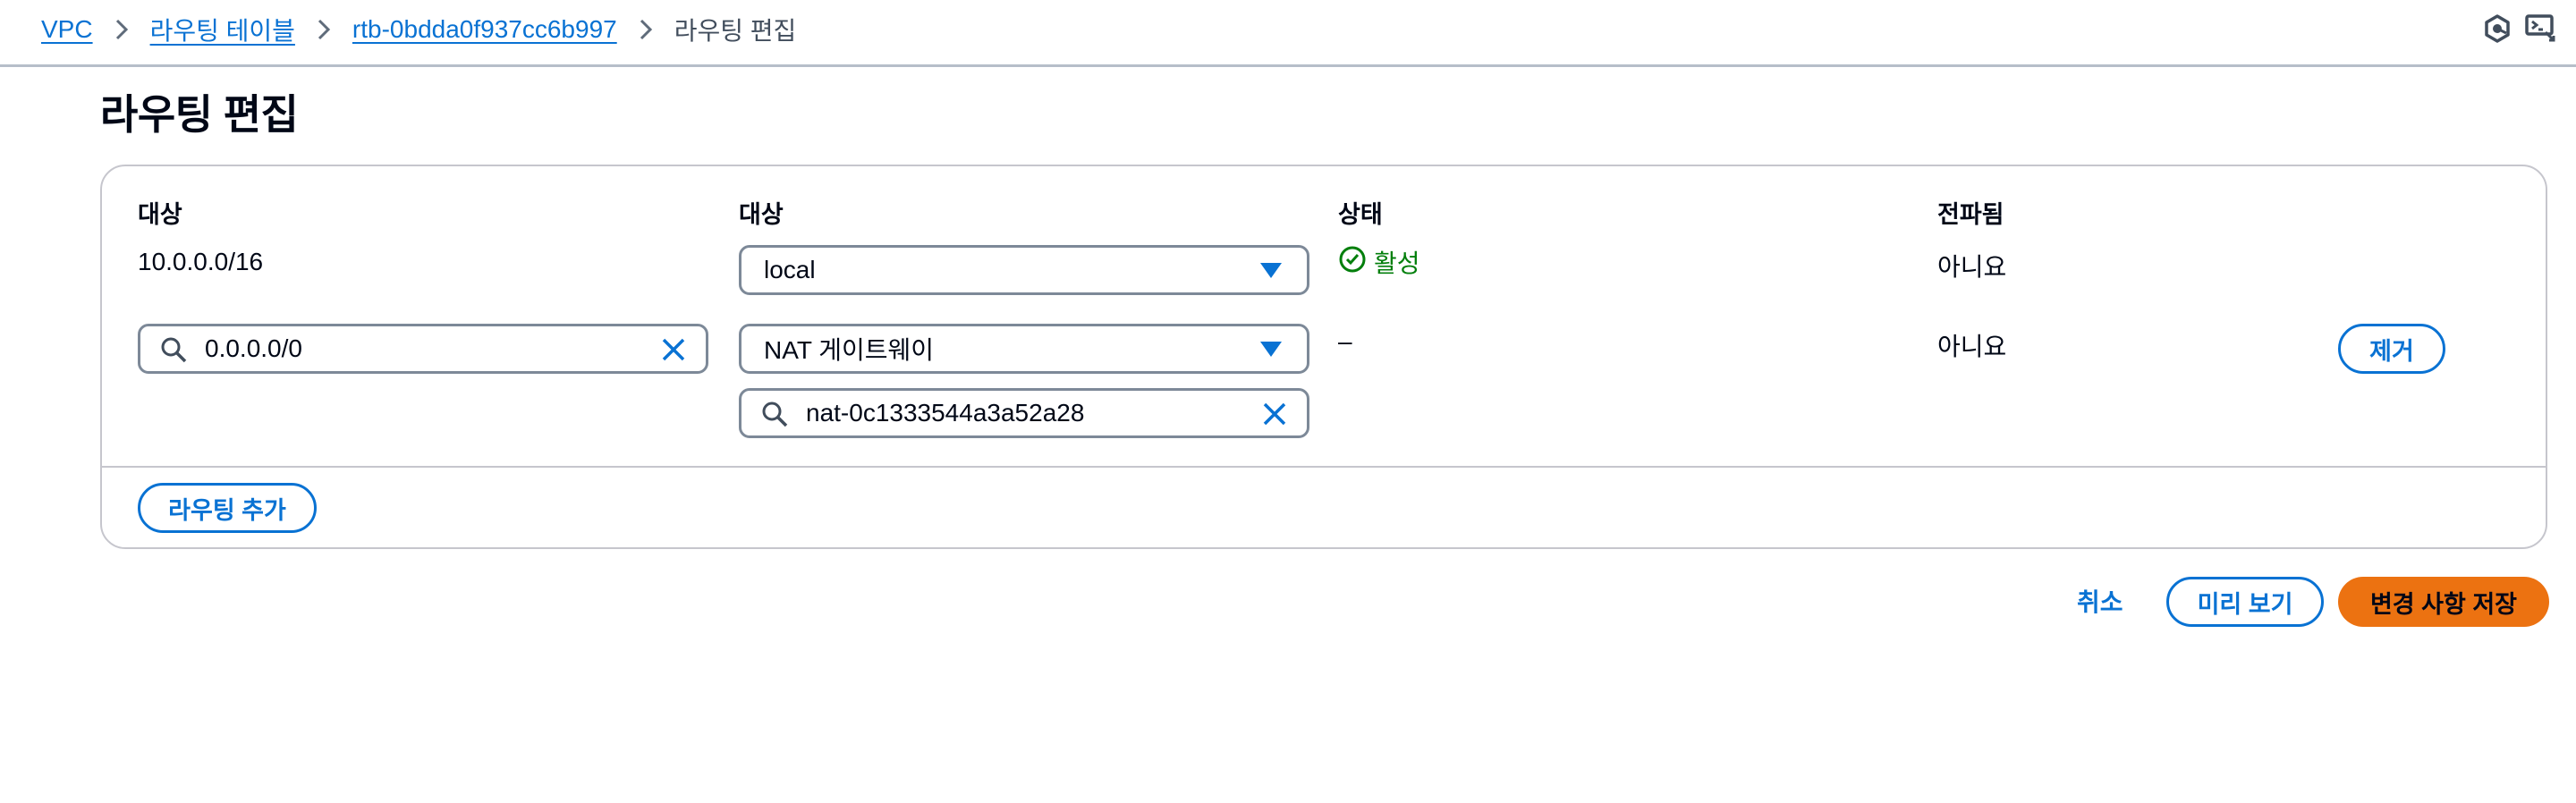 The width and height of the screenshot is (2576, 803). Describe the element at coordinates (1024, 270) in the screenshot. I see `row1-target-select: local` at that location.